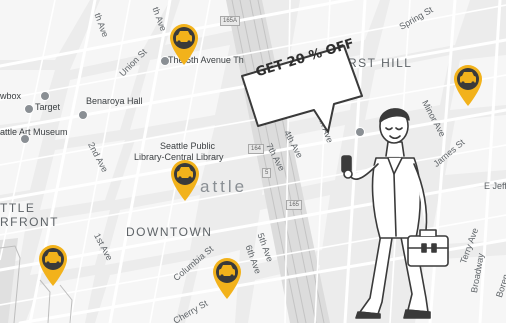 The image size is (506, 323). I want to click on map-label-downtown: DOWNTOWN, so click(169, 232).